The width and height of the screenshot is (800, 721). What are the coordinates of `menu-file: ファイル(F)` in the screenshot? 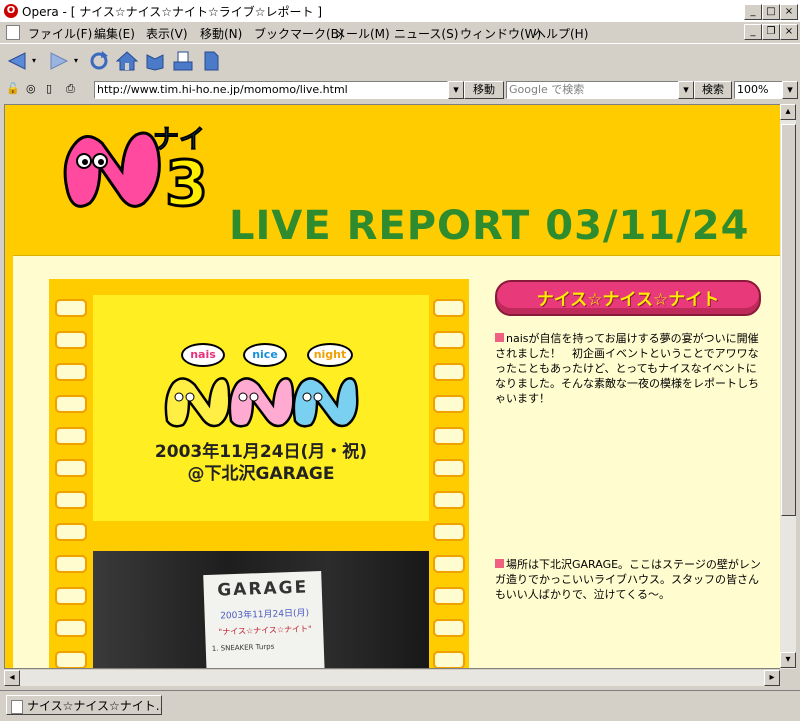 It's located at (60, 33).